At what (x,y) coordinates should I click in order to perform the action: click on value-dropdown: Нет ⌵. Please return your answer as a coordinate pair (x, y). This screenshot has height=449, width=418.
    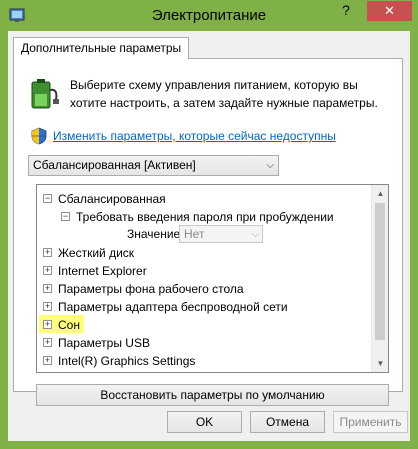
    Looking at the image, I should click on (221, 234).